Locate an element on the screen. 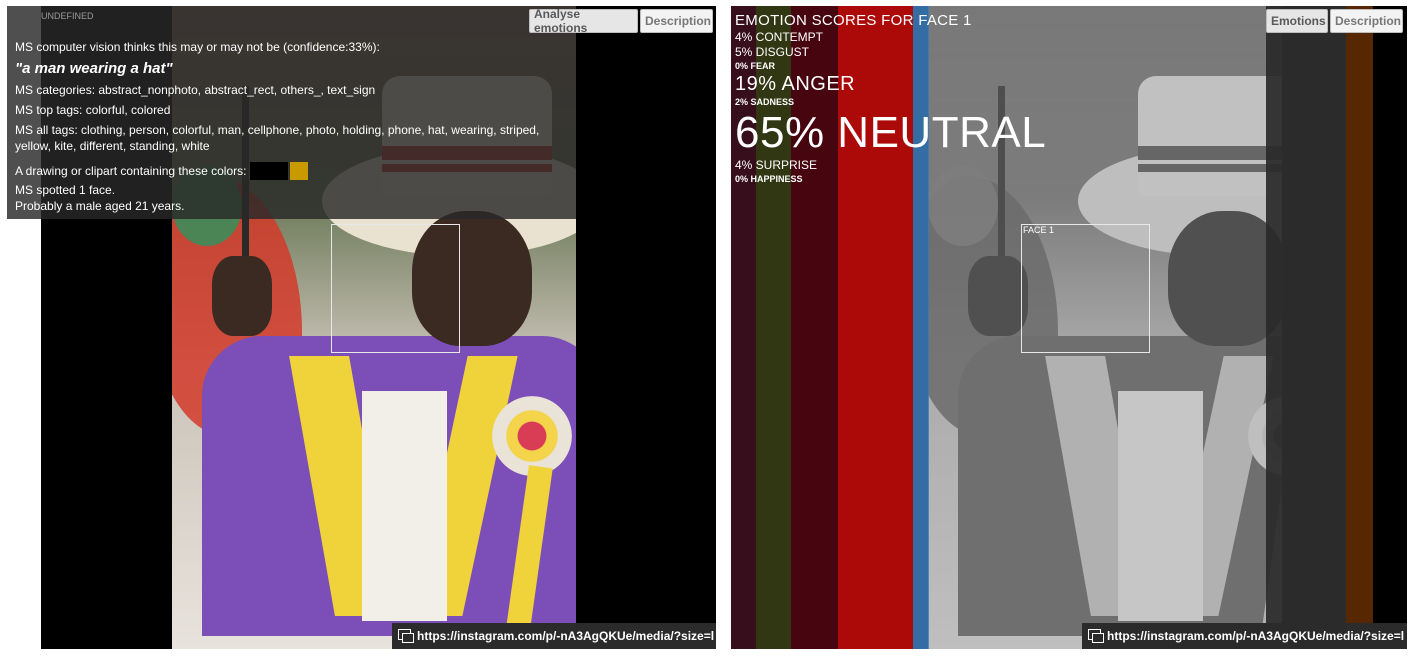  emotions-button: Emotions is located at coordinates (1297, 21).